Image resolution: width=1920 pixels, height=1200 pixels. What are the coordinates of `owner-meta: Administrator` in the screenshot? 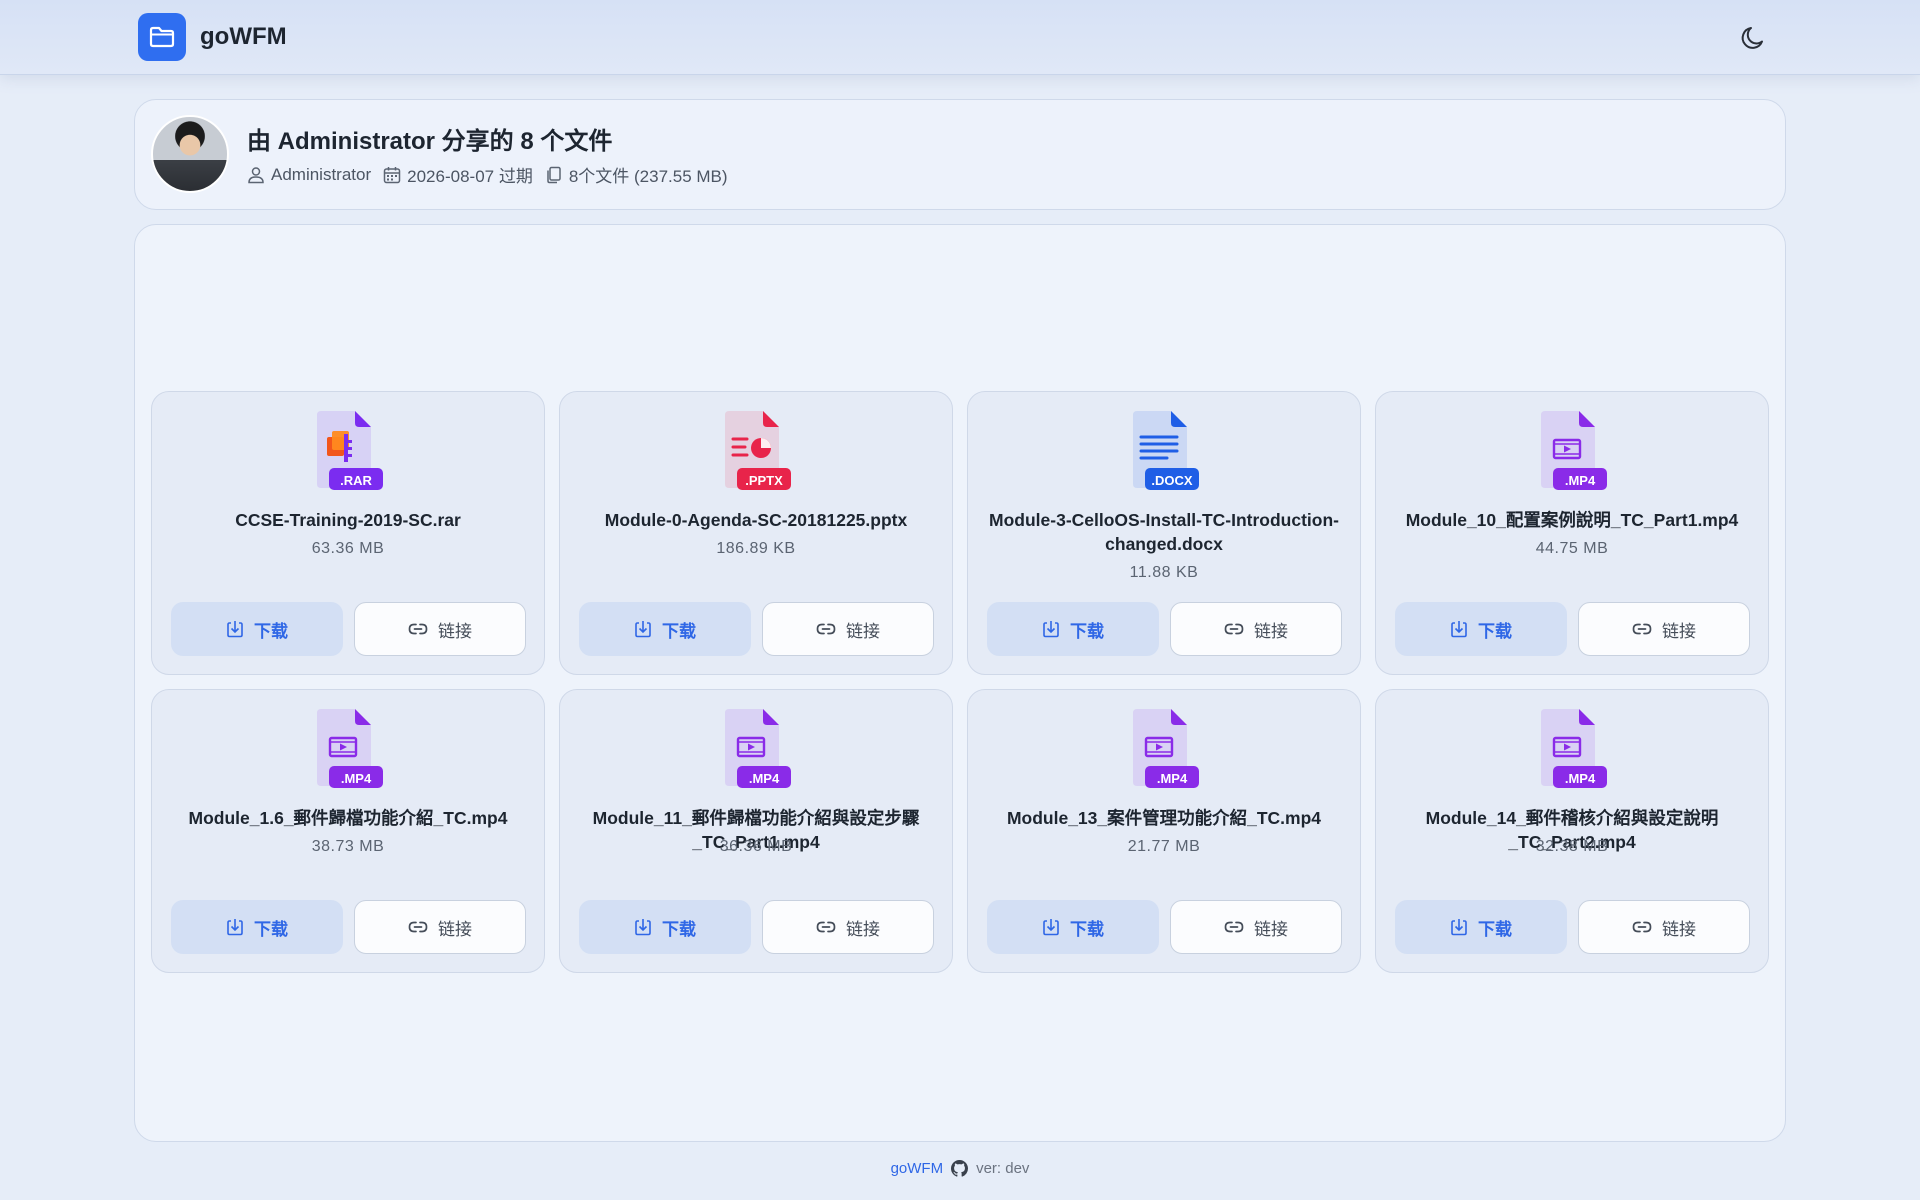 It's located at (309, 175).